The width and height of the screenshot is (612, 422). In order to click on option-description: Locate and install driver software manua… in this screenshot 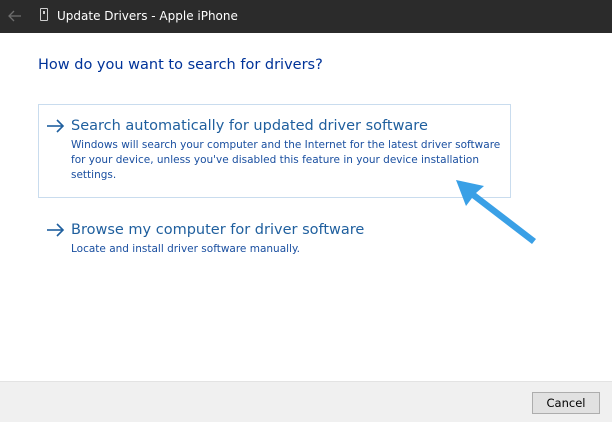, I will do `click(186, 249)`.